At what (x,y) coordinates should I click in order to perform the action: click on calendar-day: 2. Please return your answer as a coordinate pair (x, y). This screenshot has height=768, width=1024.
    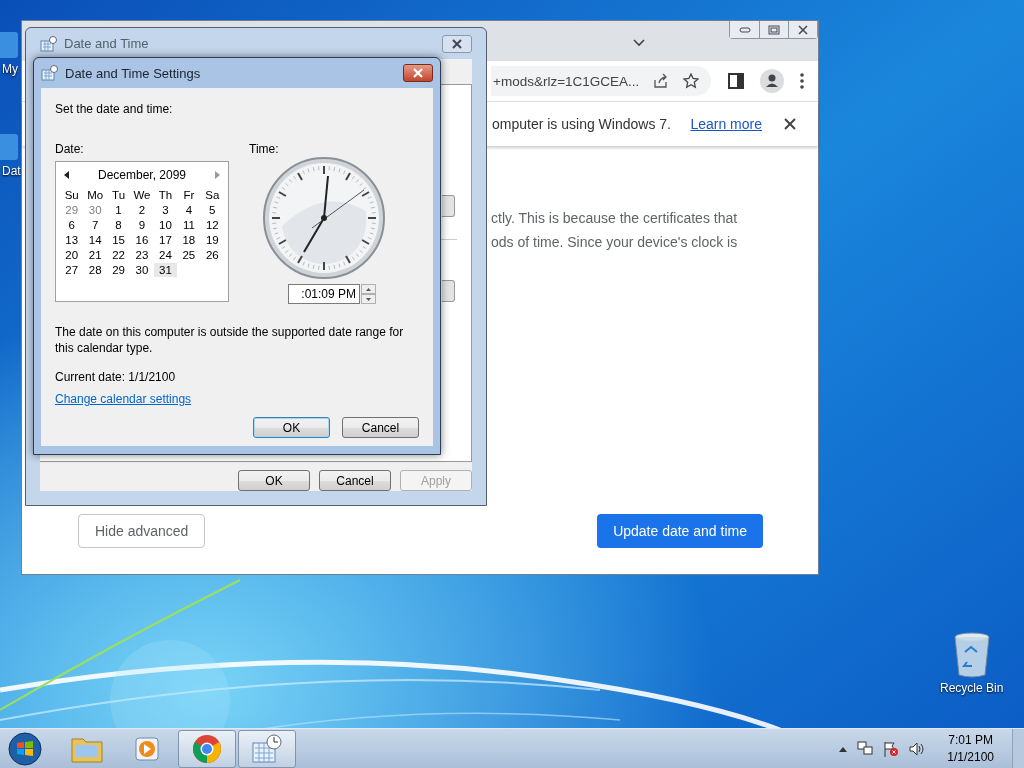
    Looking at the image, I should click on (142, 210).